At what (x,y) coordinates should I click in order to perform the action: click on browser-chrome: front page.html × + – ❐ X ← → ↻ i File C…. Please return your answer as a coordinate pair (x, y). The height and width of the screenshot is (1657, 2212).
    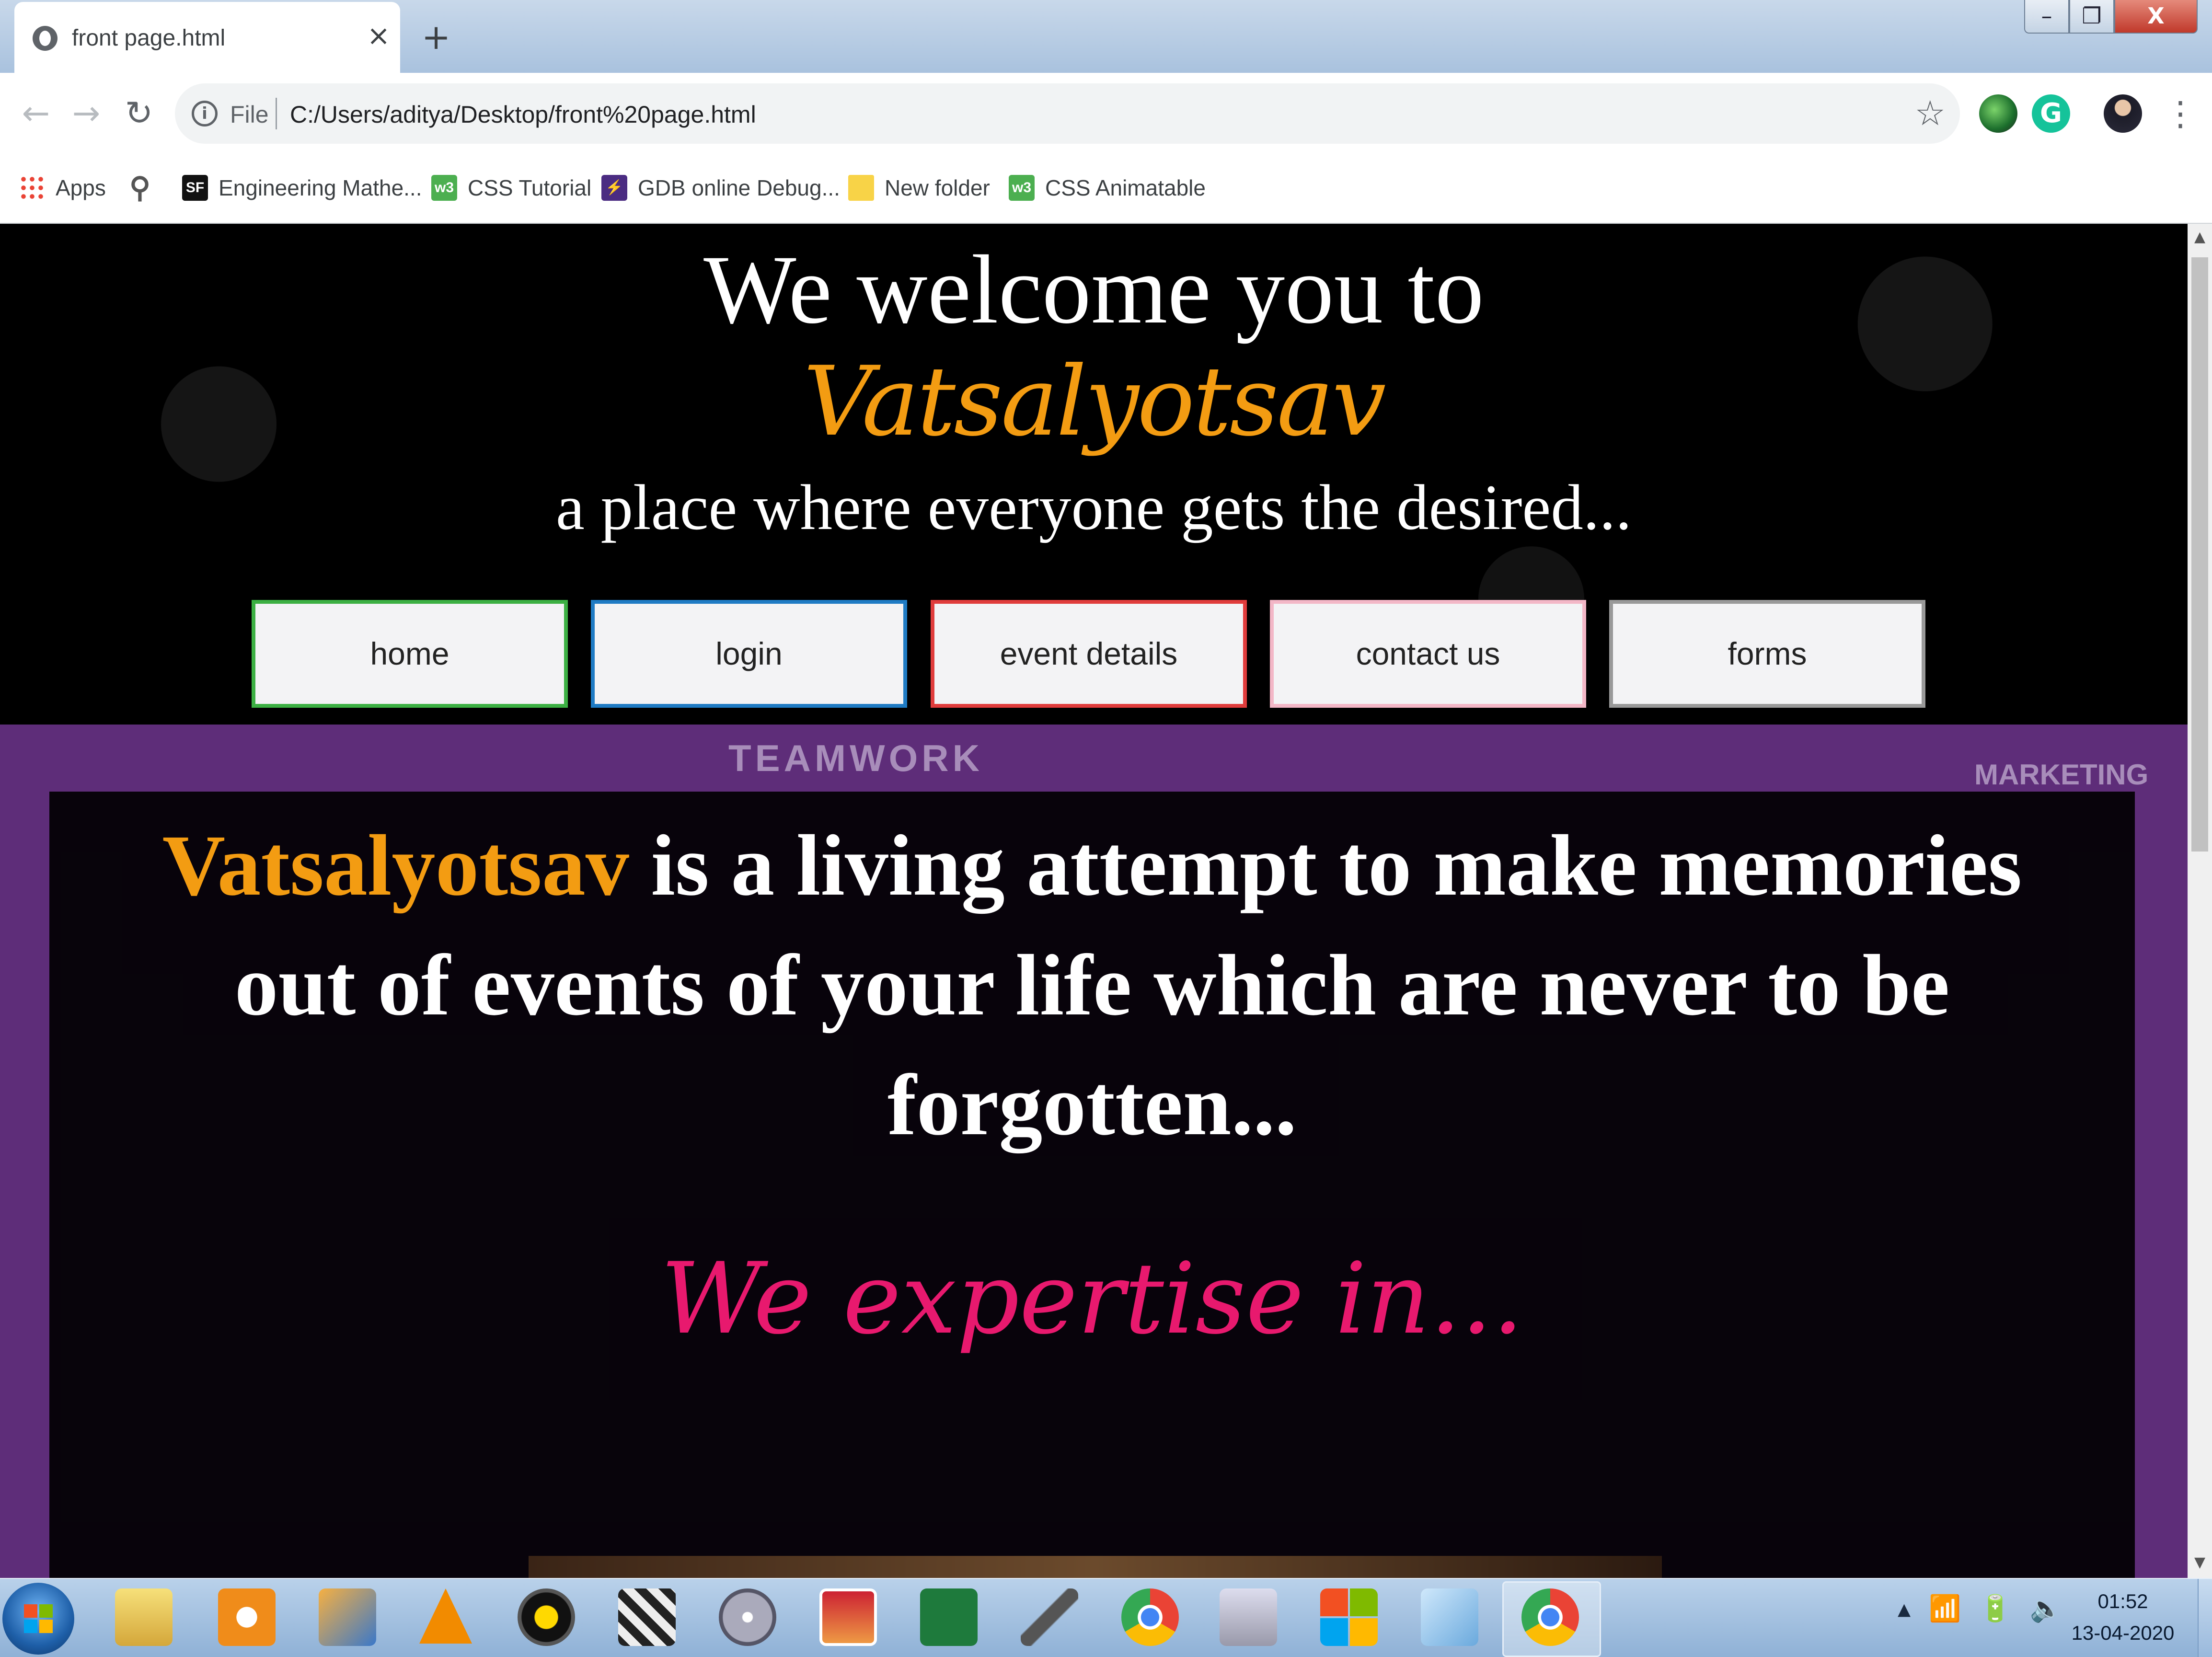
    Looking at the image, I should click on (1106, 112).